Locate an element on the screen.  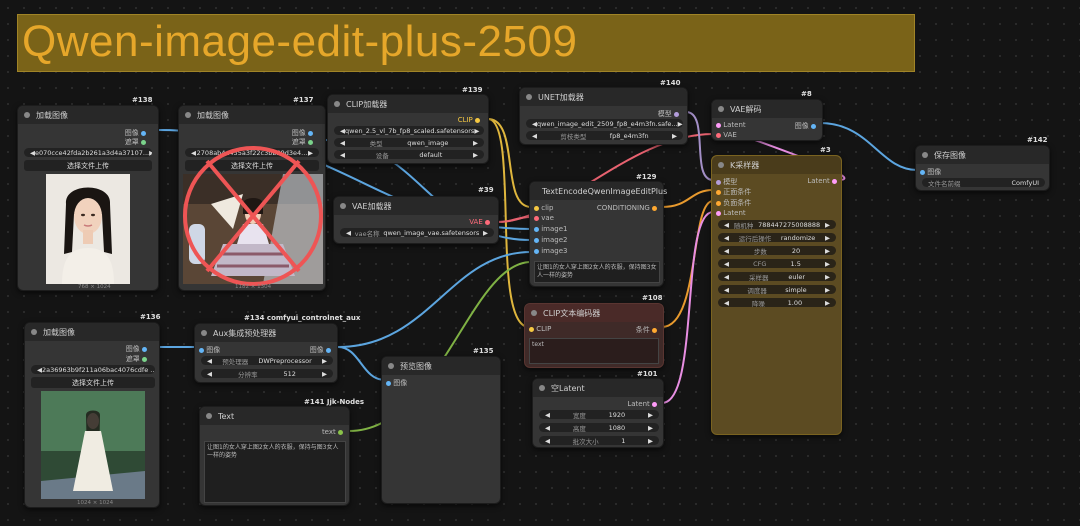
bypass-cross-icon is located at coordinates (253, 216).